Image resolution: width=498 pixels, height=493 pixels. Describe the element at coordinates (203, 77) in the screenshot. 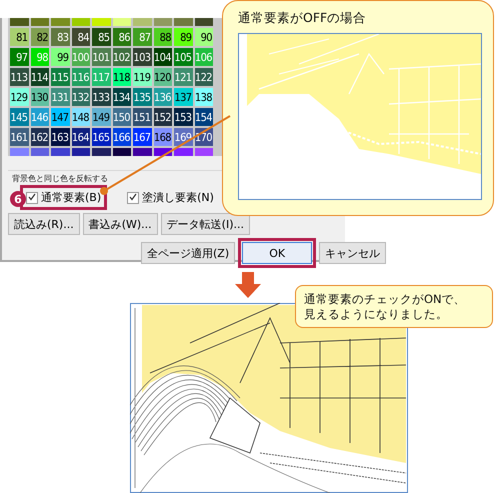

I see `color-swatch: 122` at that location.